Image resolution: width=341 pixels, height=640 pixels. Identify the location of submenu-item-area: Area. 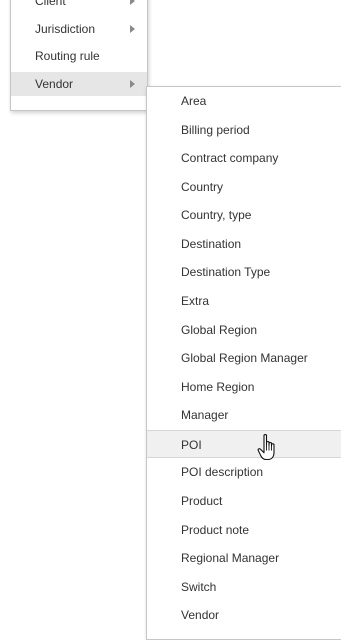
(244, 101).